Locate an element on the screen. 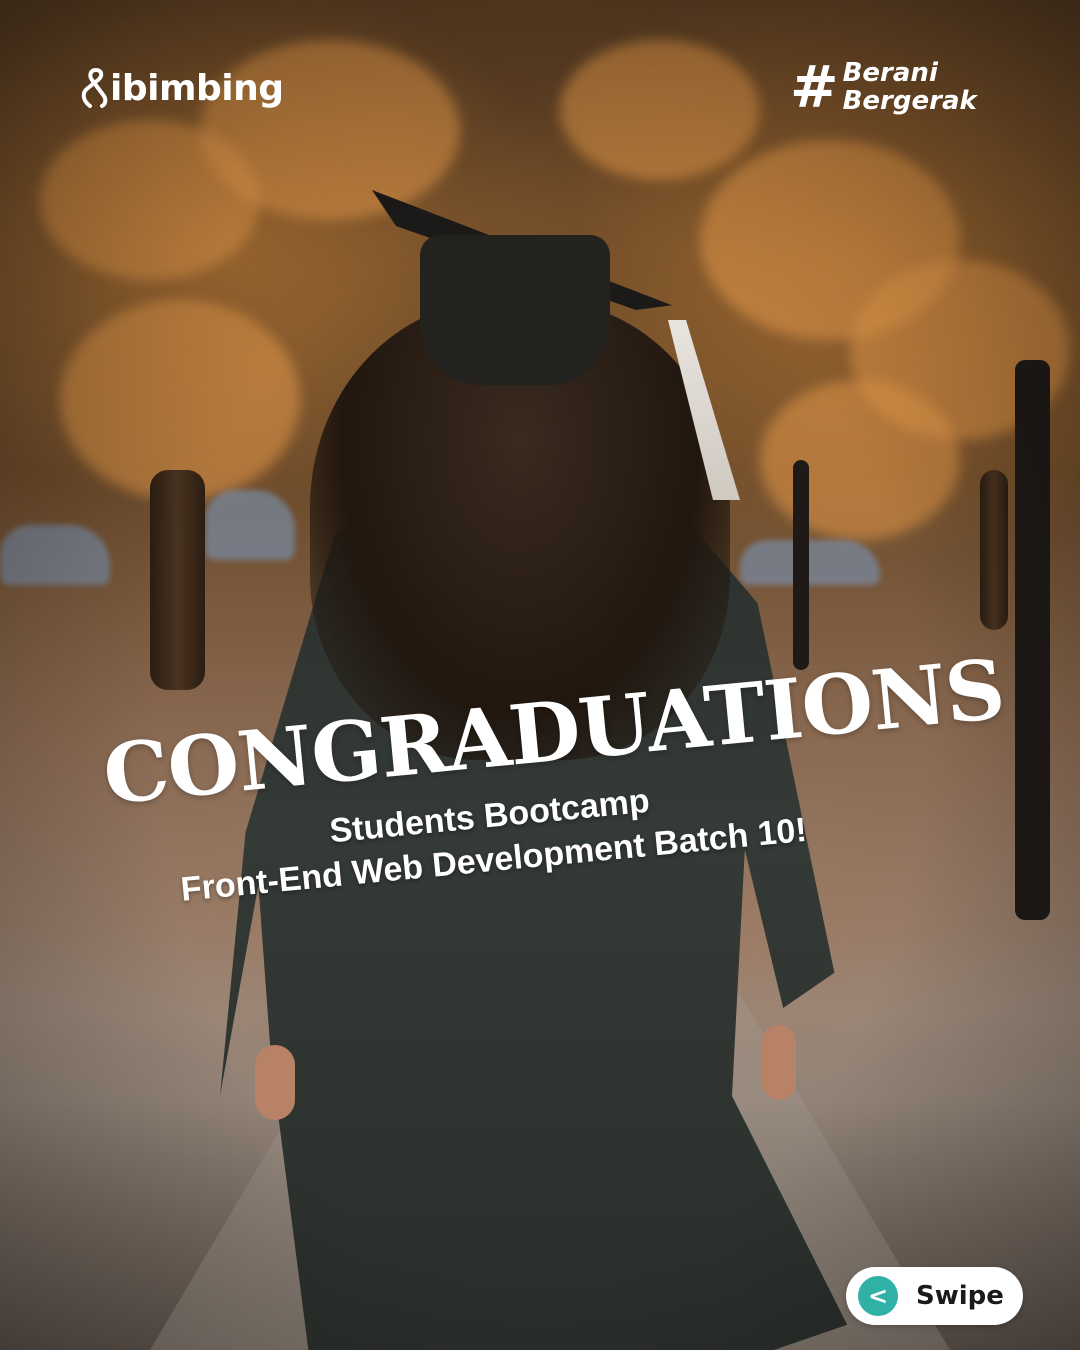 This screenshot has width=1080, height=1350. hashtag-line-1: Berani is located at coordinates (890, 73).